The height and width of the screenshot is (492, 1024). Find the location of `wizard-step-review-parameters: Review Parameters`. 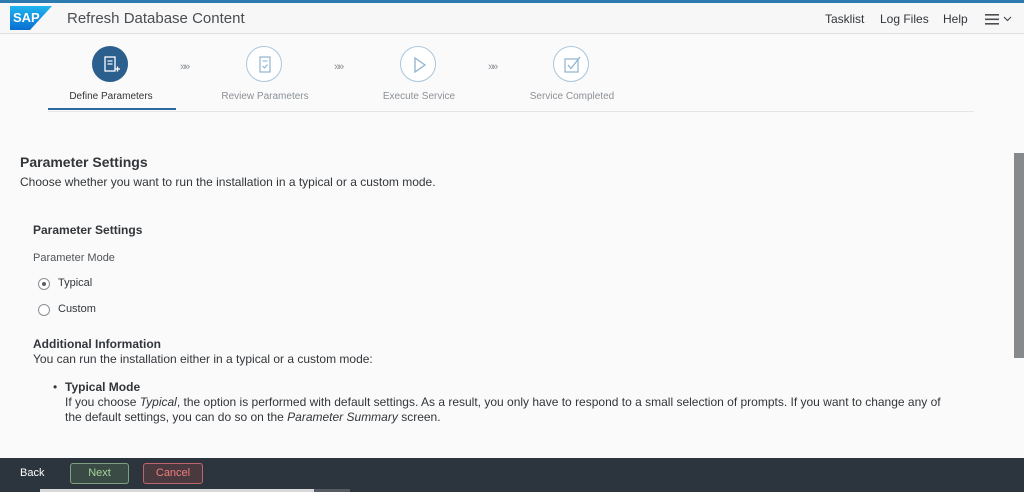

wizard-step-review-parameters: Review Parameters is located at coordinates (265, 81).